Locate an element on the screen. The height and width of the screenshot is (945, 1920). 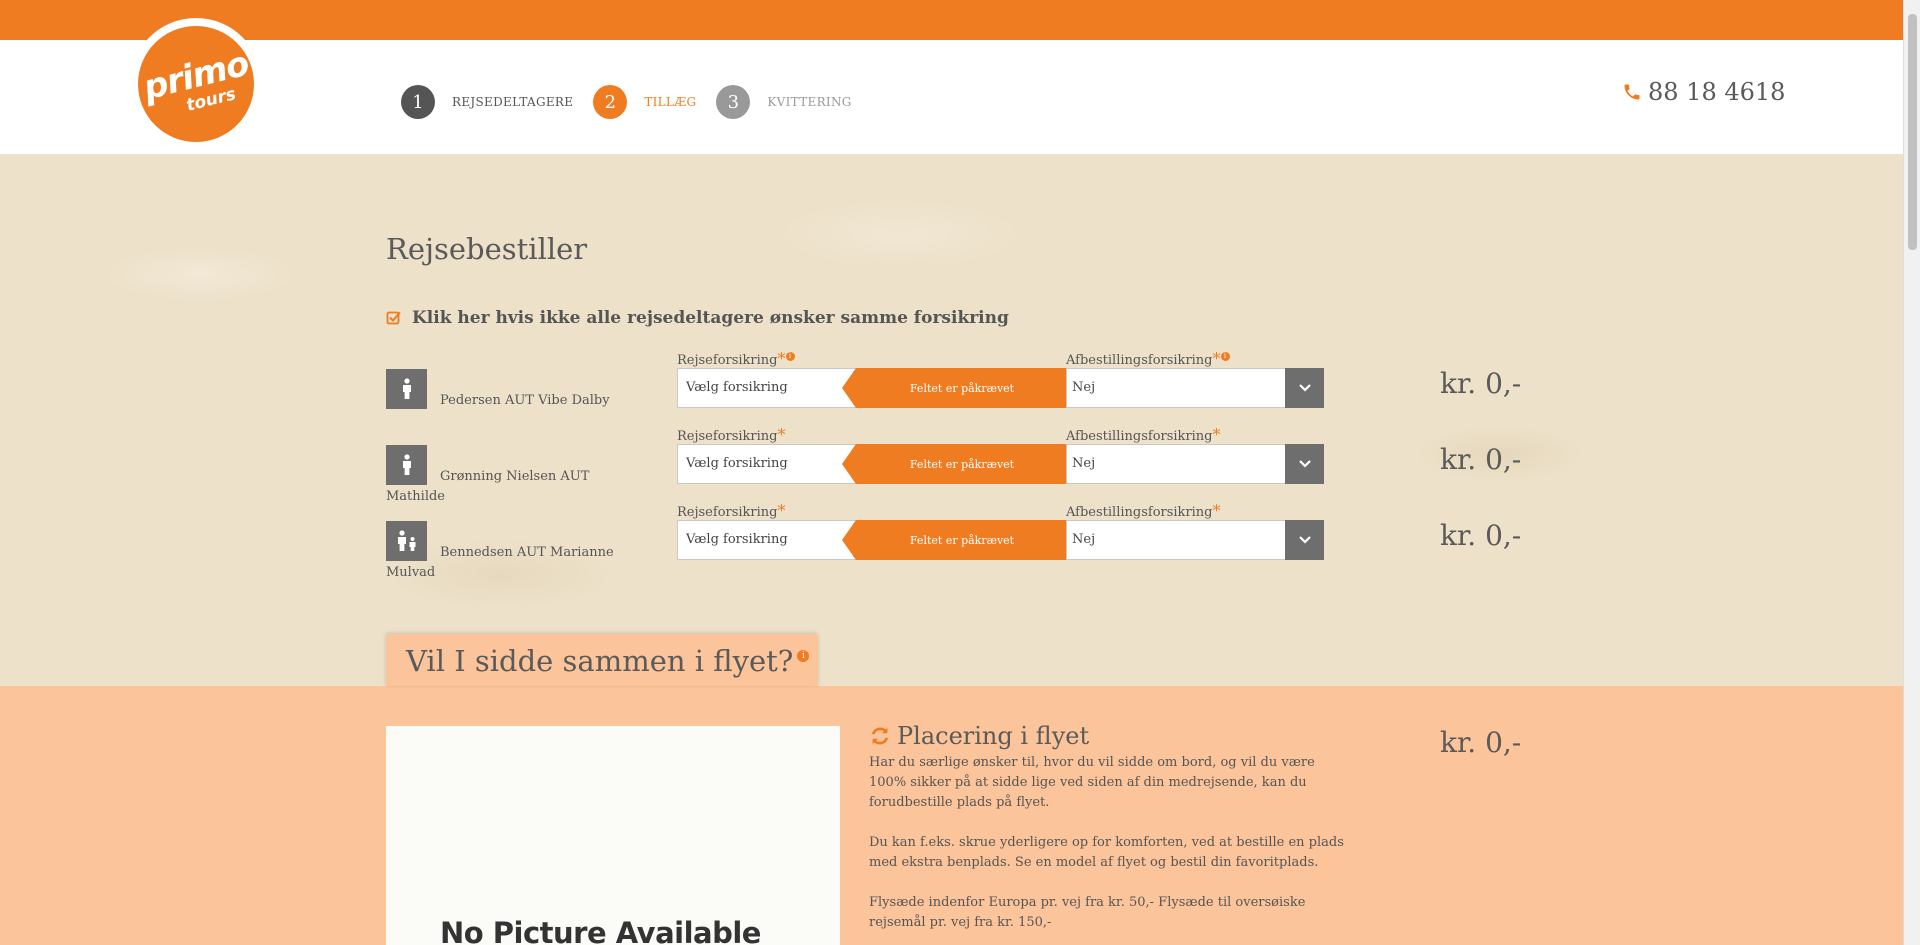
seat-placement-title: Placering i flyet is located at coordinates (993, 736).